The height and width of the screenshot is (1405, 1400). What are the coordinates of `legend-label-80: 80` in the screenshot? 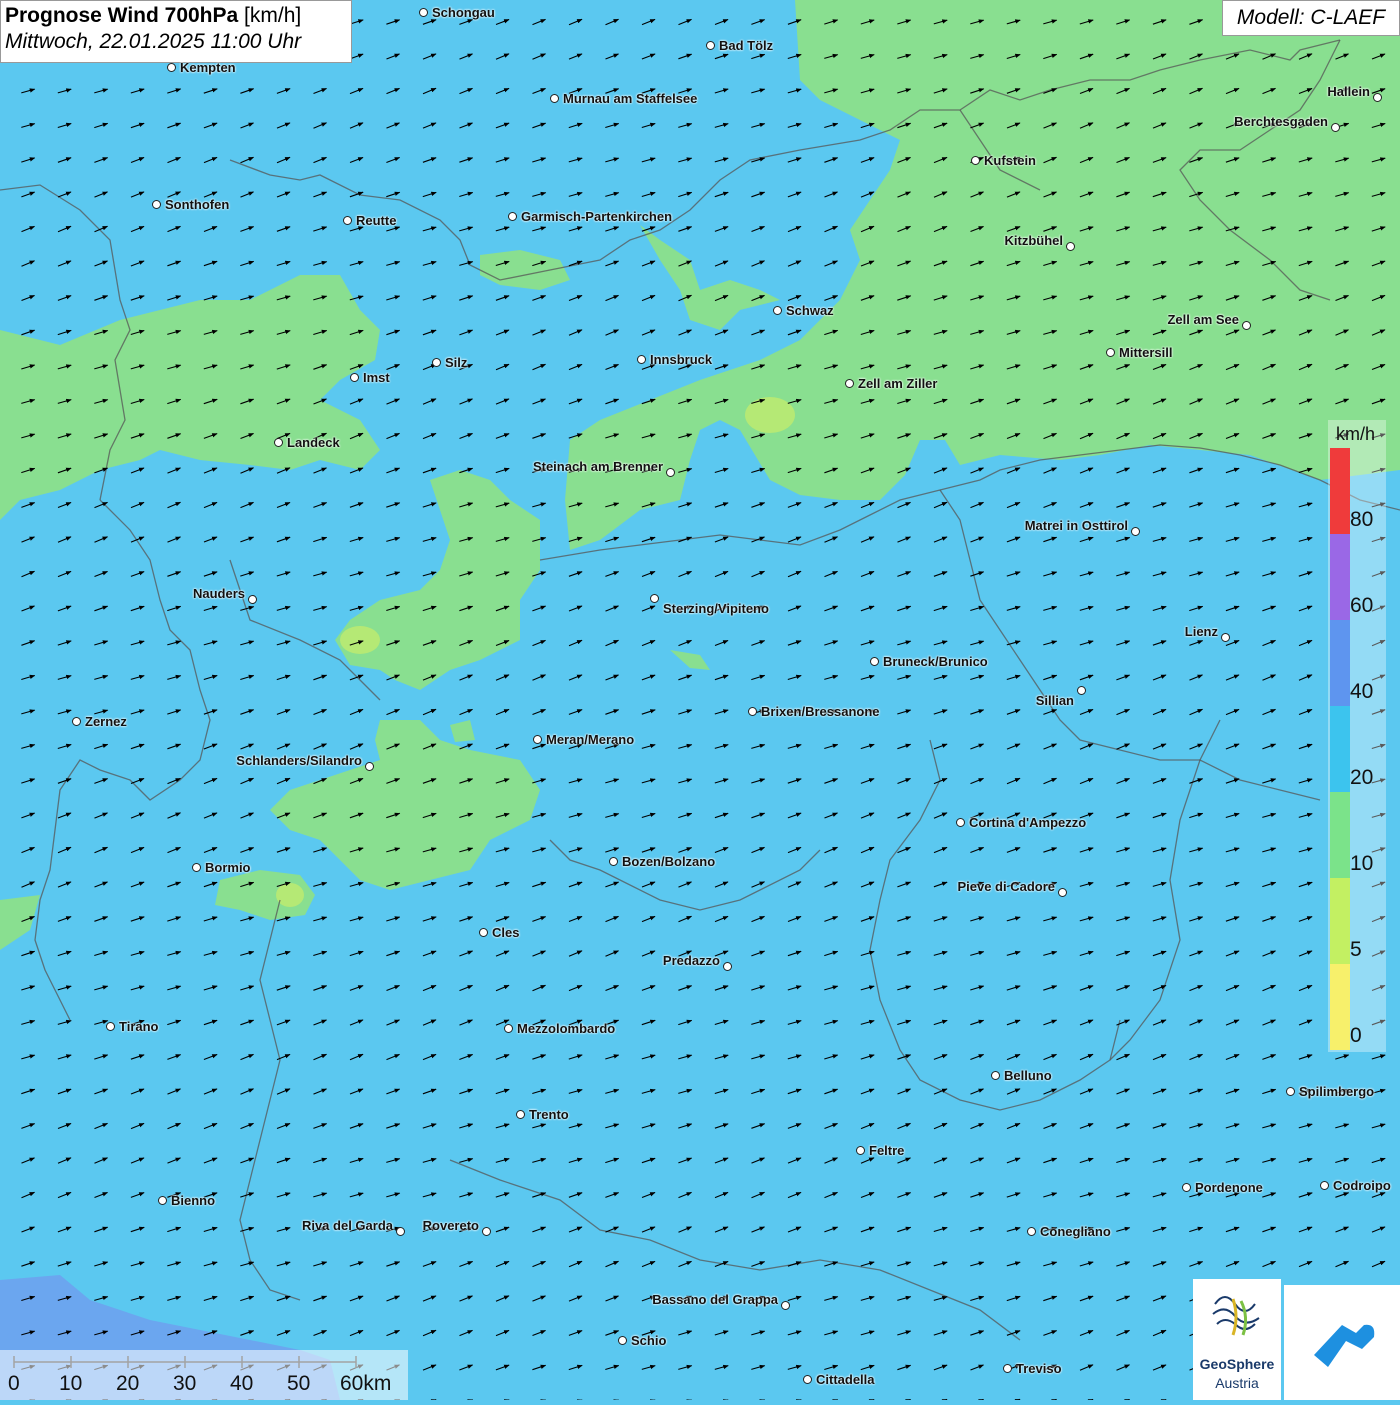 It's located at (1361, 520).